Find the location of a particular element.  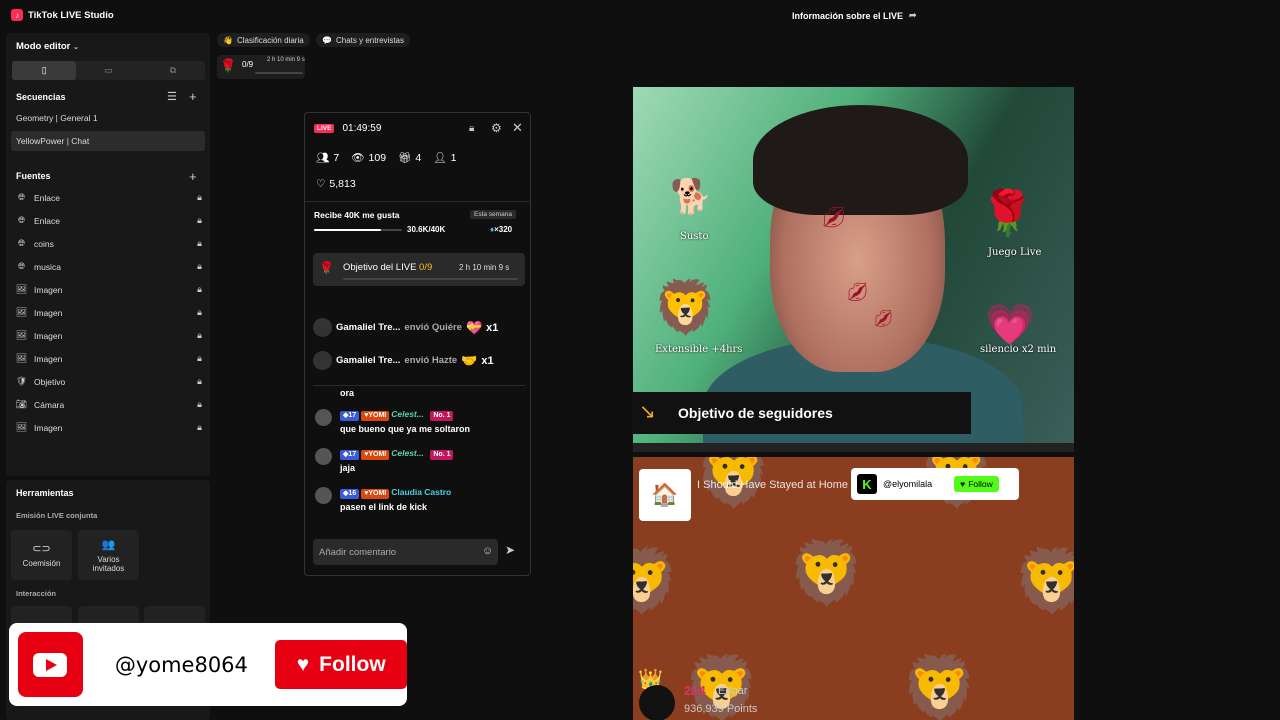

likes-goal-title: Recibe 40K me gusta is located at coordinates (357, 215).